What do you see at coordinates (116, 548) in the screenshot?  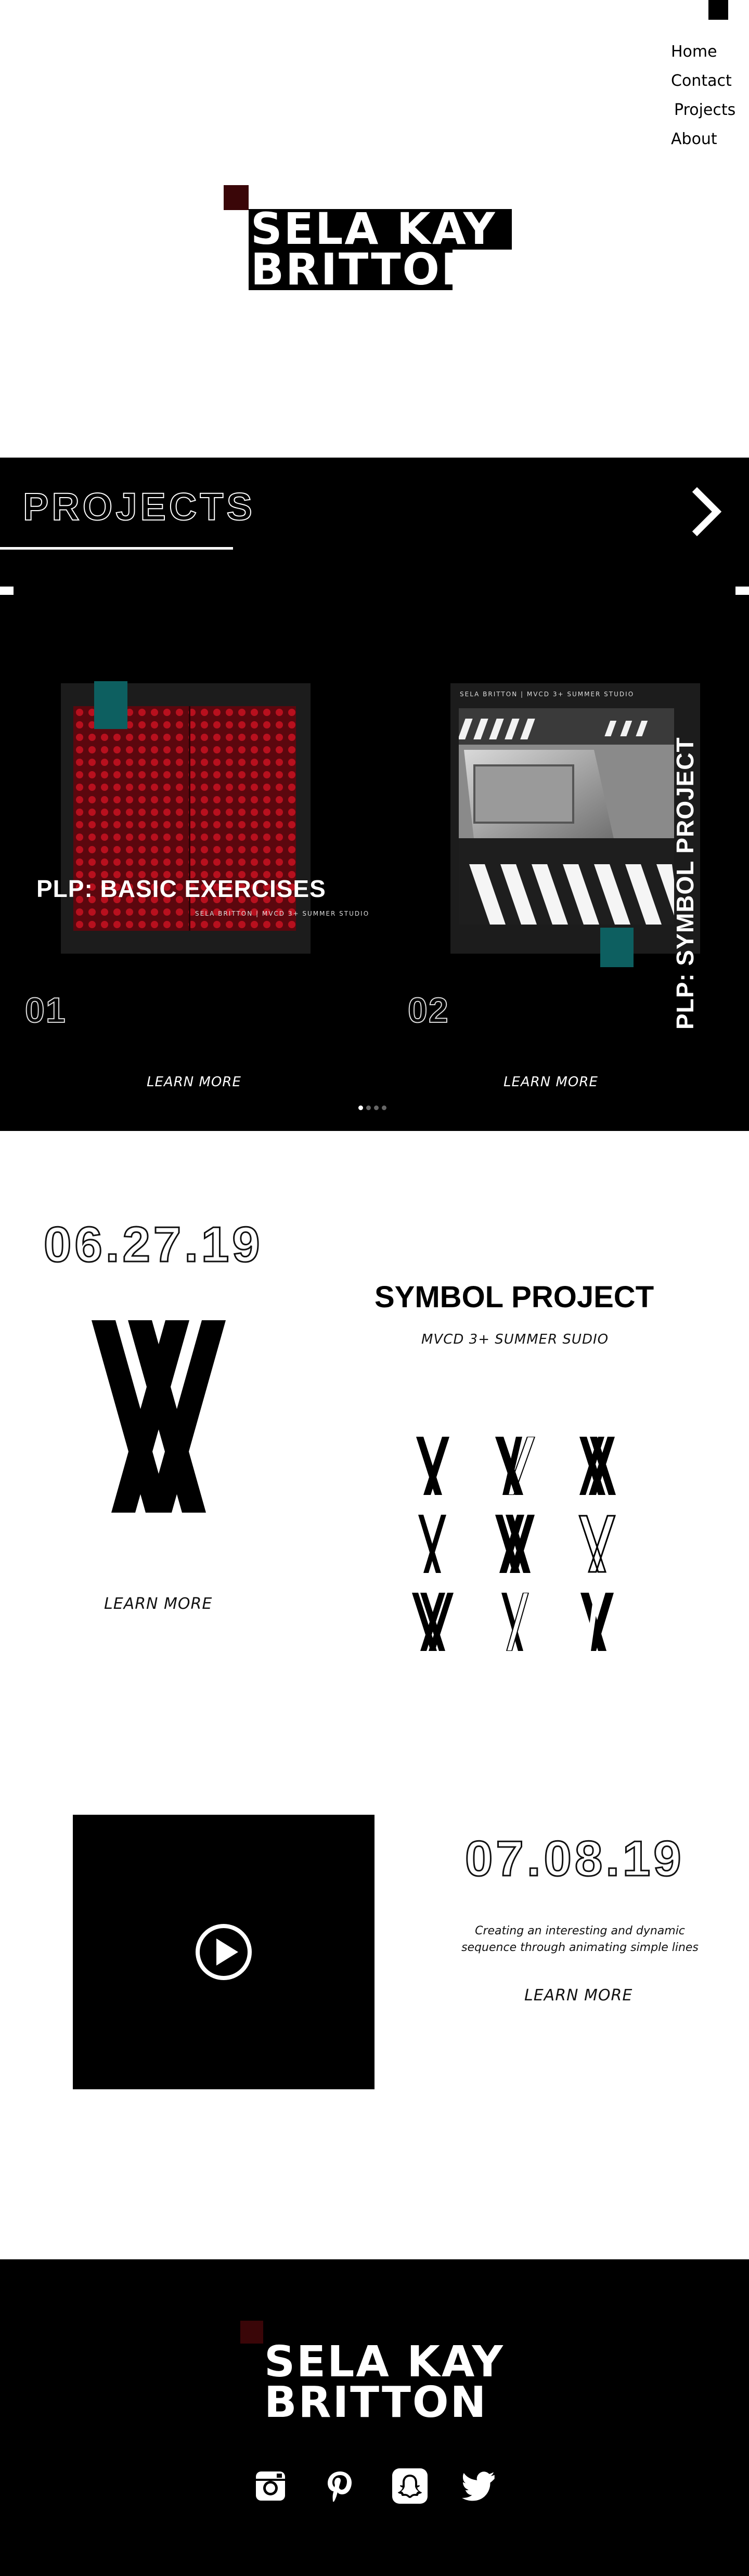 I see `projects-heading-underline` at bounding box center [116, 548].